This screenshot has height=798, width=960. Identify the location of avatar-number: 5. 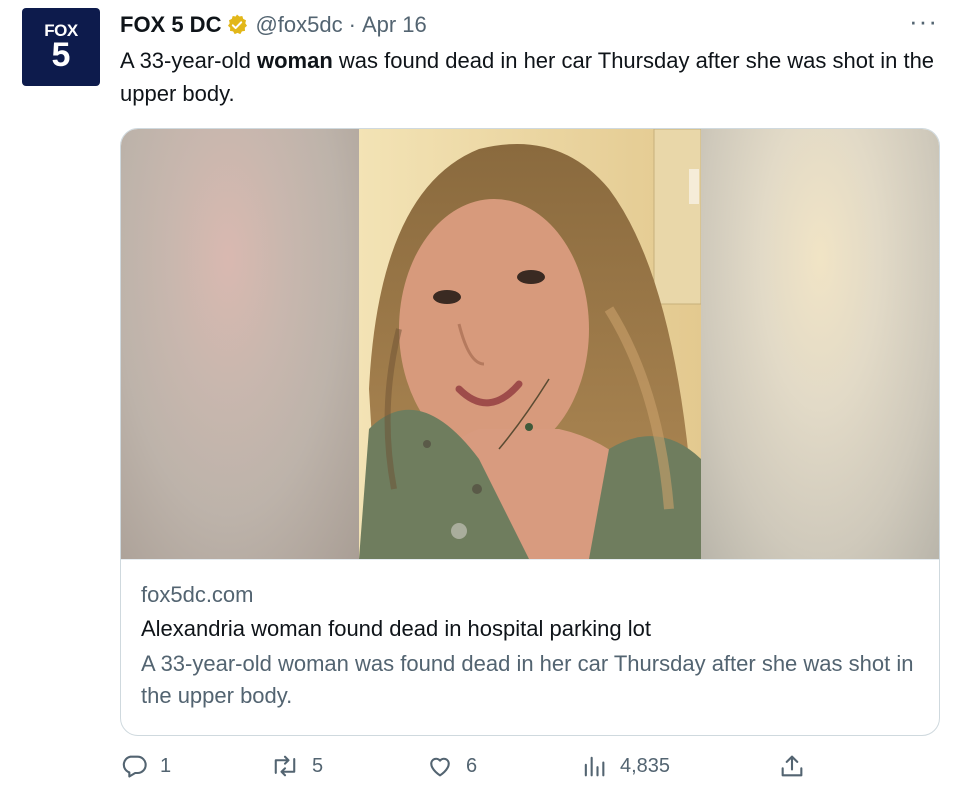
(61, 55).